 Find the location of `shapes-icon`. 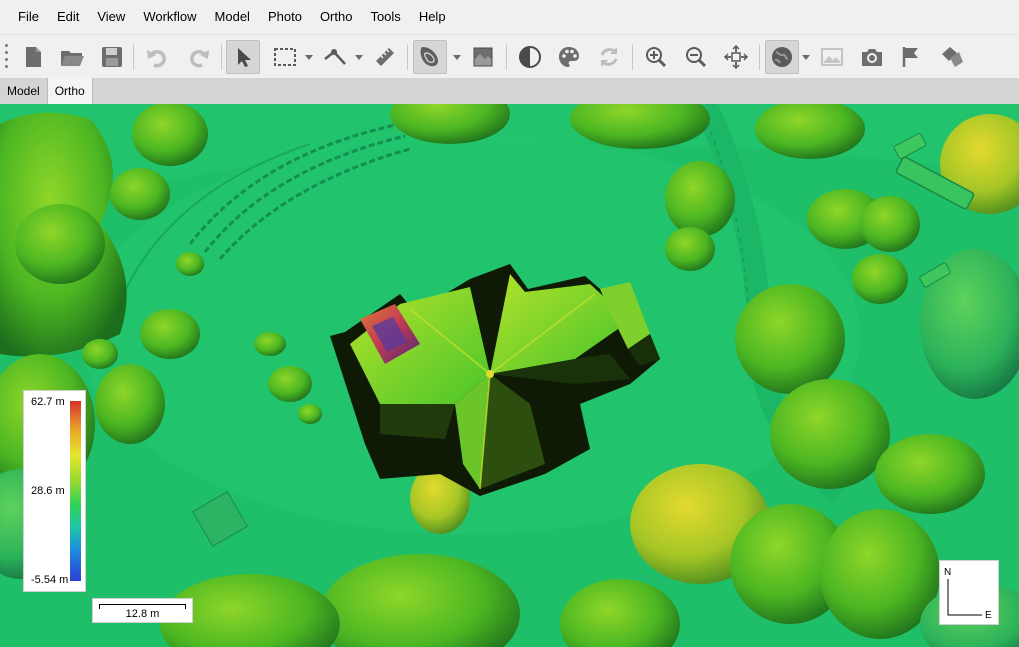

shapes-icon is located at coordinates (952, 57).